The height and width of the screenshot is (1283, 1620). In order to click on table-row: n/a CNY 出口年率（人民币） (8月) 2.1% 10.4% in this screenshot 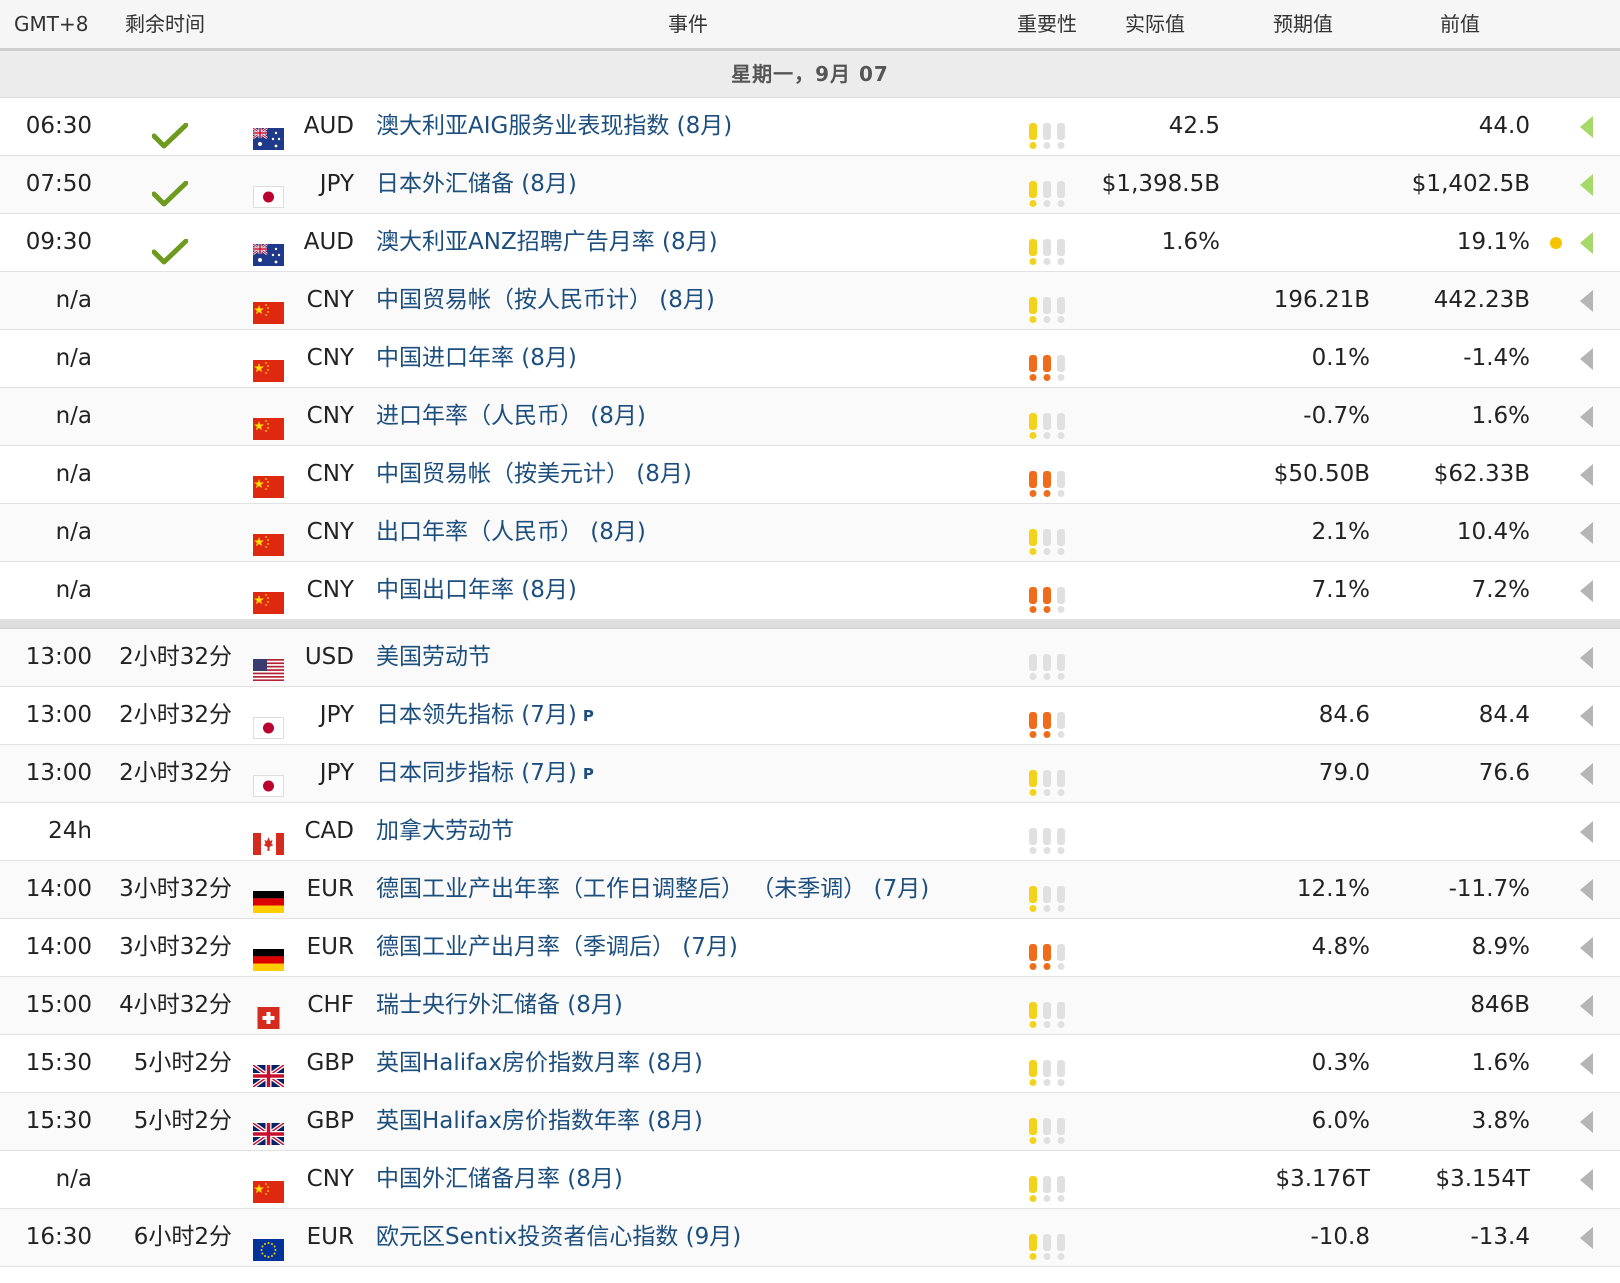, I will do `click(810, 533)`.